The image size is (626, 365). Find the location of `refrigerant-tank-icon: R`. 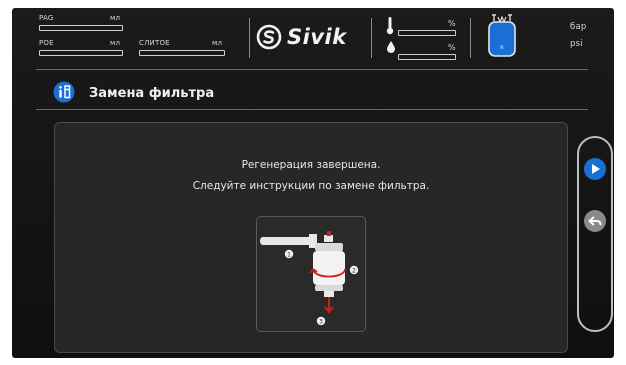

refrigerant-tank-icon: R is located at coordinates (502, 35).